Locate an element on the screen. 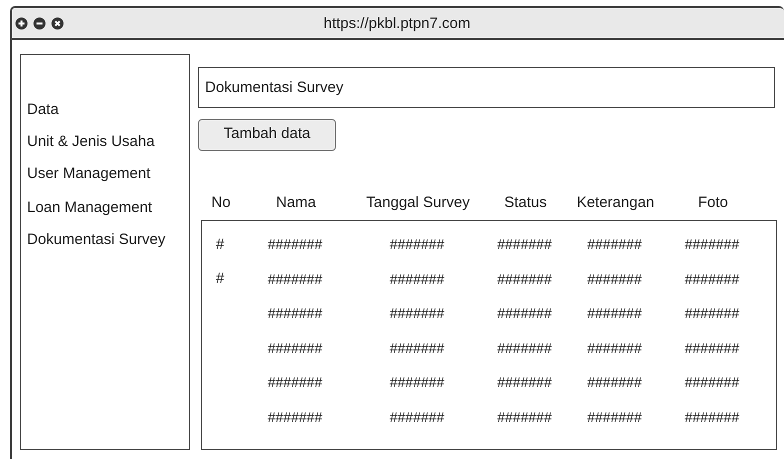 The width and height of the screenshot is (784, 459). sidebar-item: Dokumentasi Survey is located at coordinates (108, 240).